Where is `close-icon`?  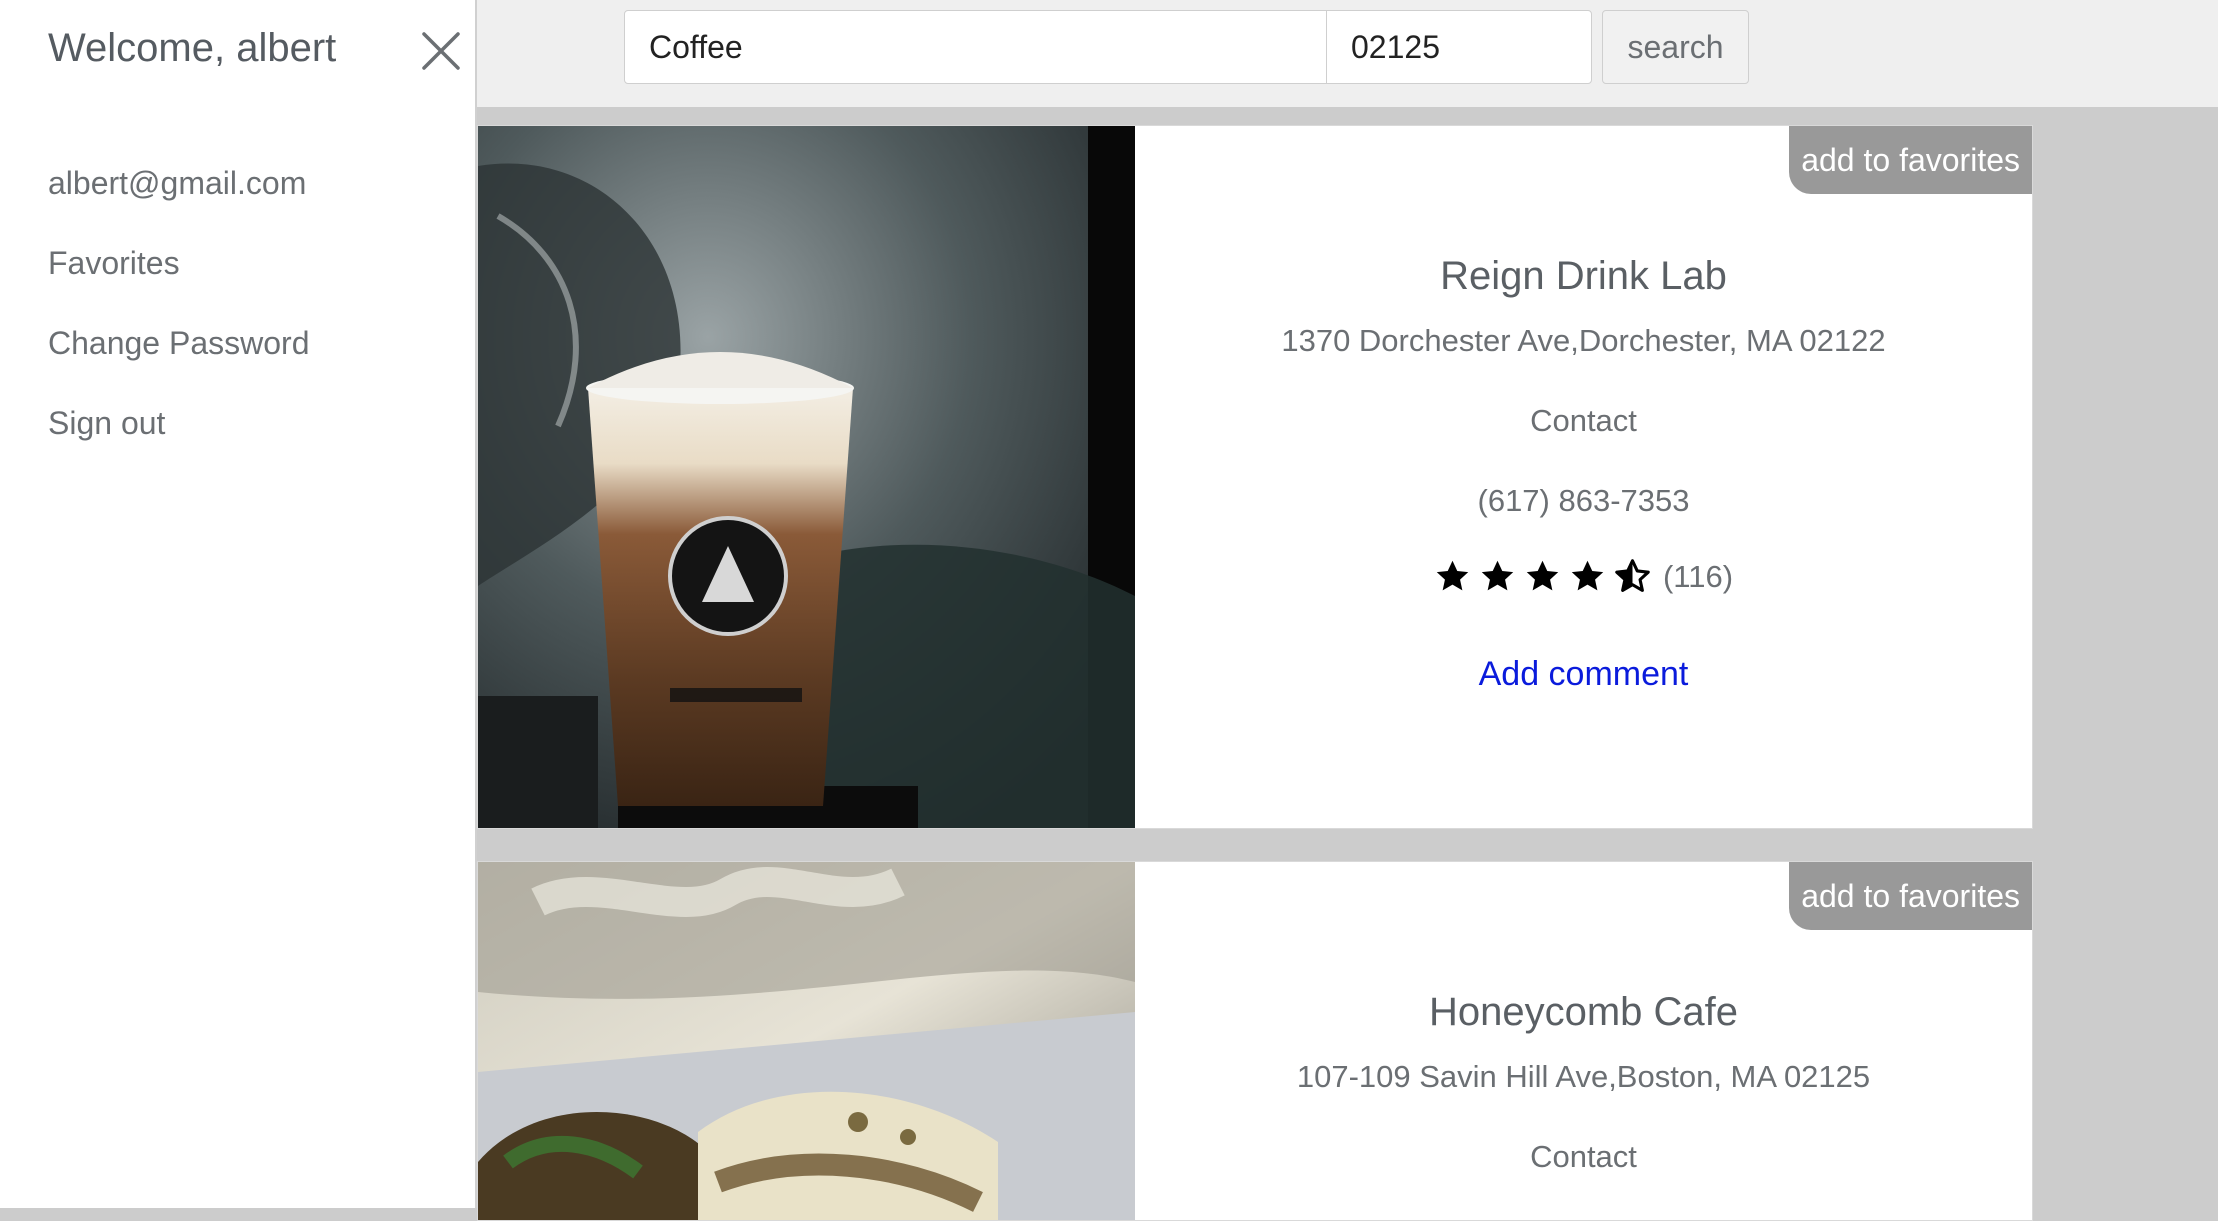 close-icon is located at coordinates (441, 51).